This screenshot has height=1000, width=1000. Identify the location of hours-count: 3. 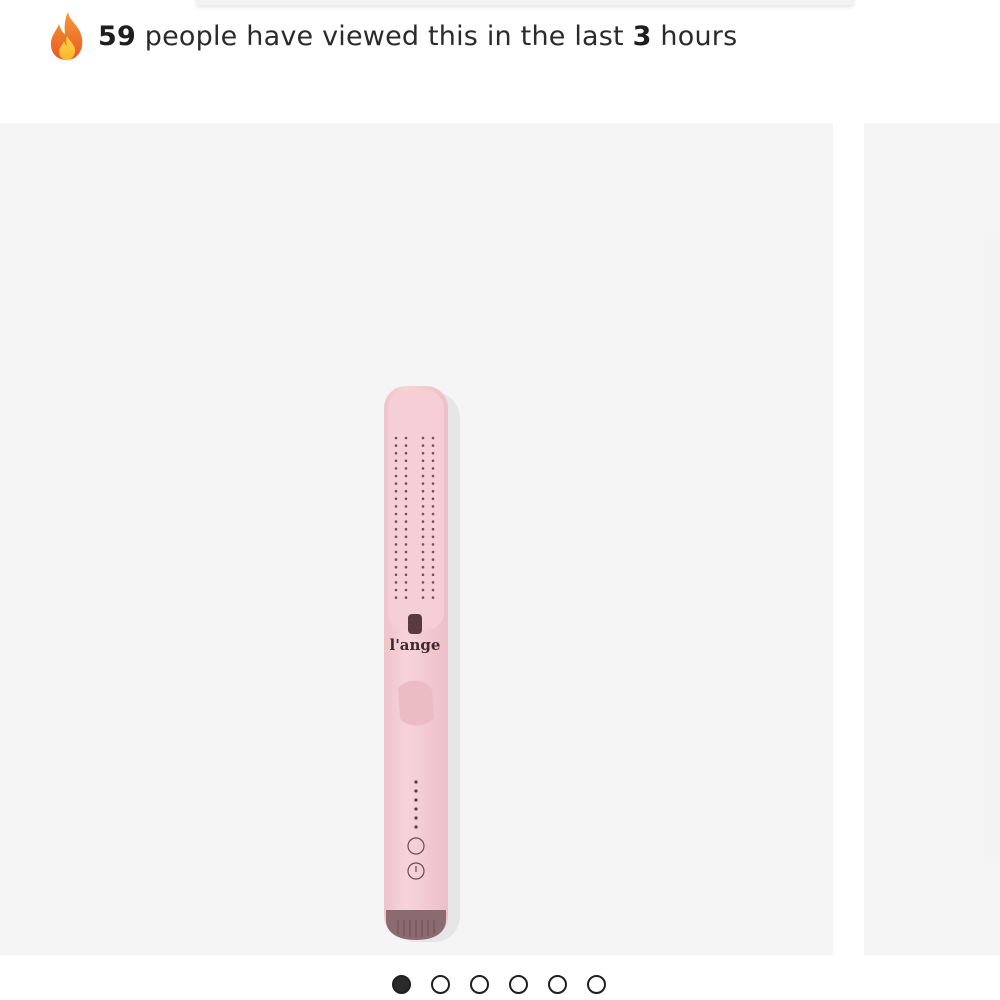
(642, 36).